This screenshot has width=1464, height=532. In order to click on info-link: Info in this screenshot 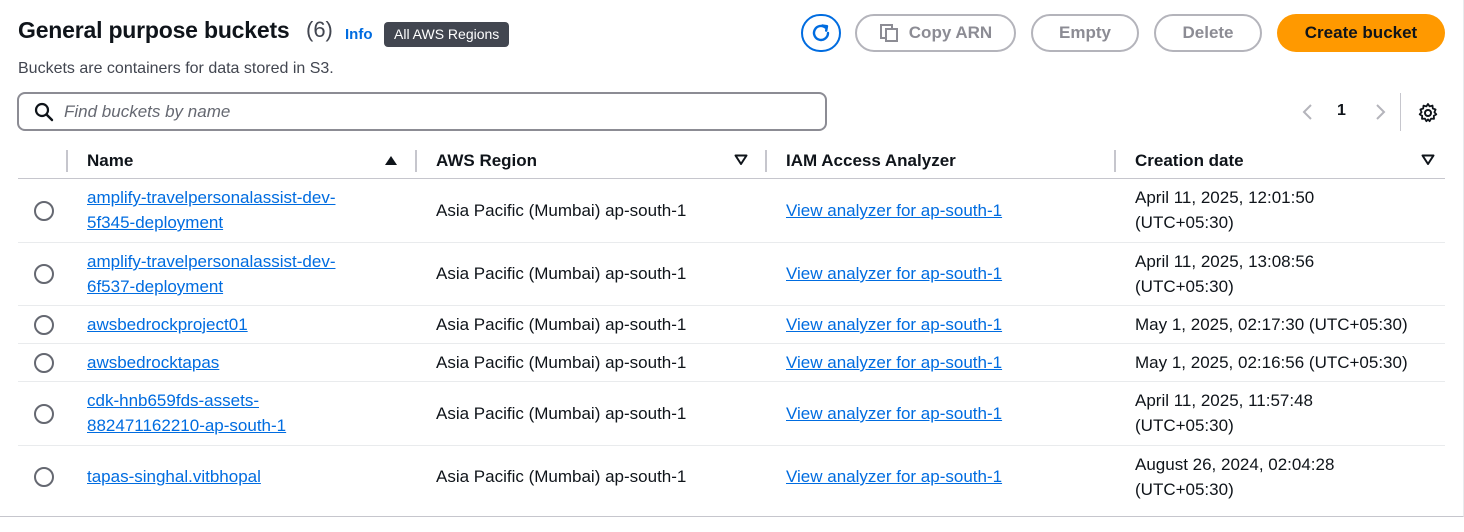, I will do `click(359, 34)`.